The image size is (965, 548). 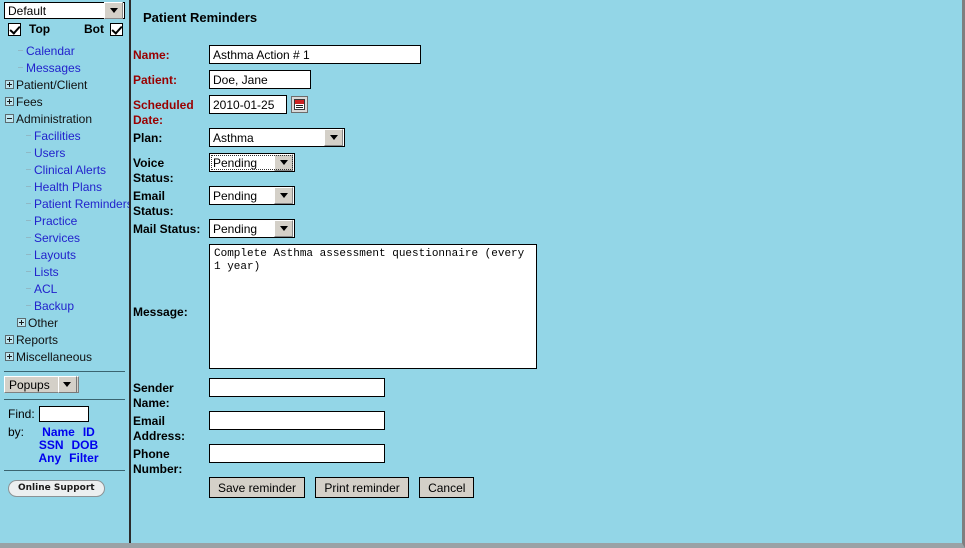 What do you see at coordinates (21, 414) in the screenshot?
I see `find-label: Find:` at bounding box center [21, 414].